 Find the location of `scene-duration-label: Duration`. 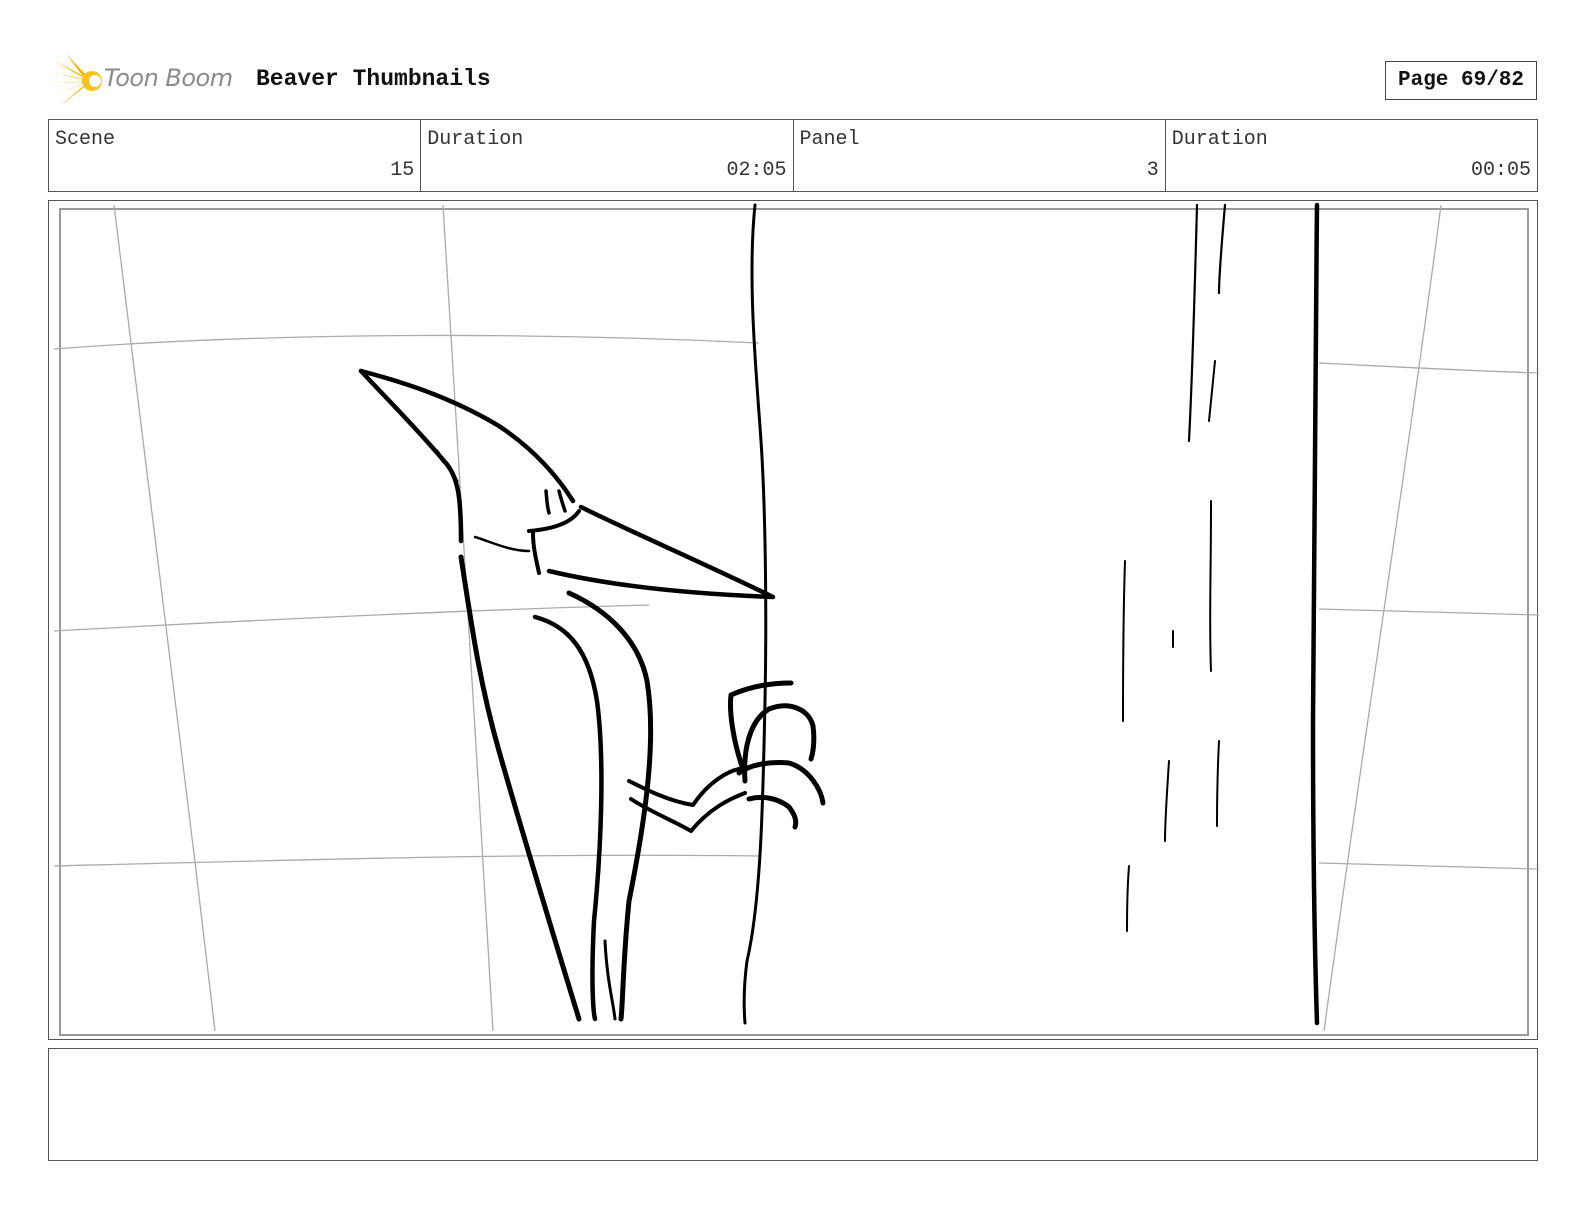

scene-duration-label: Duration is located at coordinates (475, 139).